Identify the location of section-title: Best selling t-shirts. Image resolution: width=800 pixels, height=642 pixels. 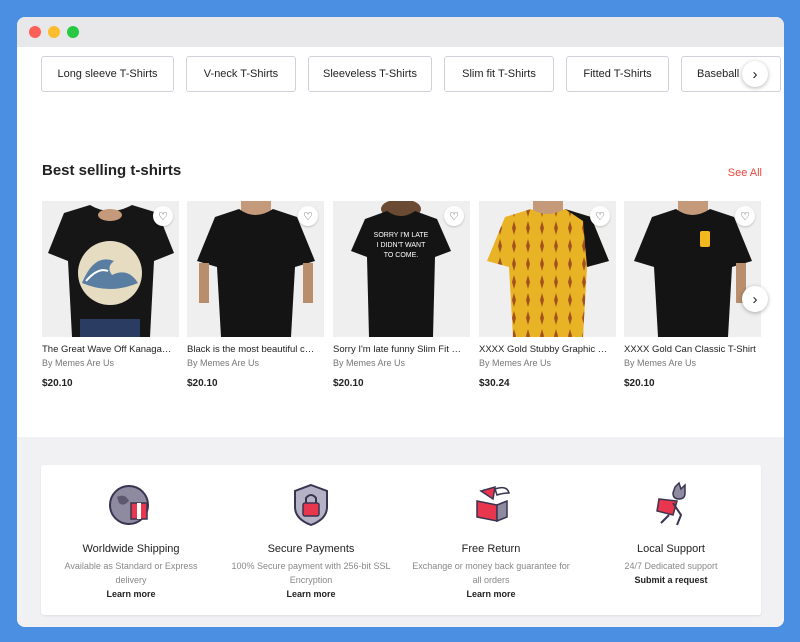
(112, 170).